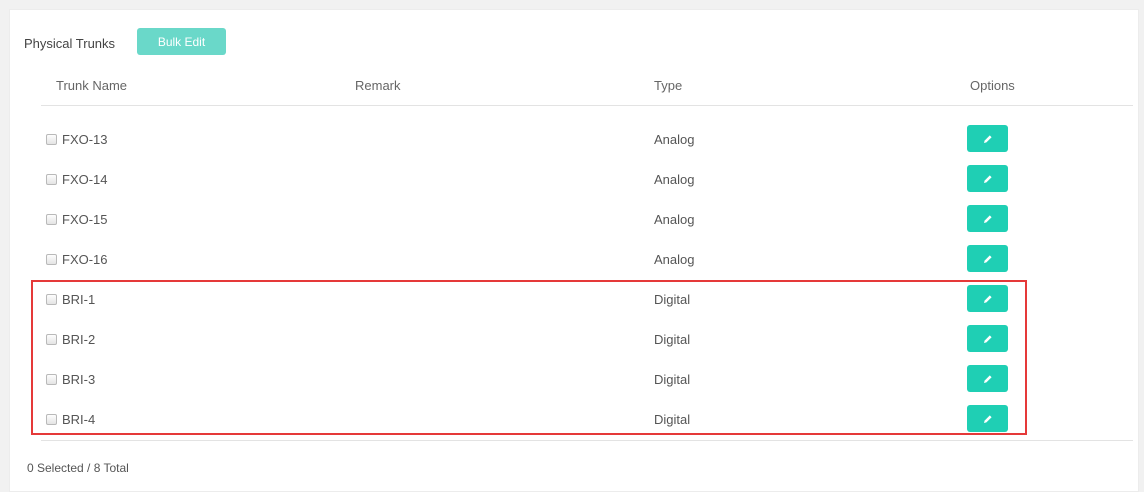  Describe the element at coordinates (992, 85) in the screenshot. I see `column-header-options: Options` at that location.